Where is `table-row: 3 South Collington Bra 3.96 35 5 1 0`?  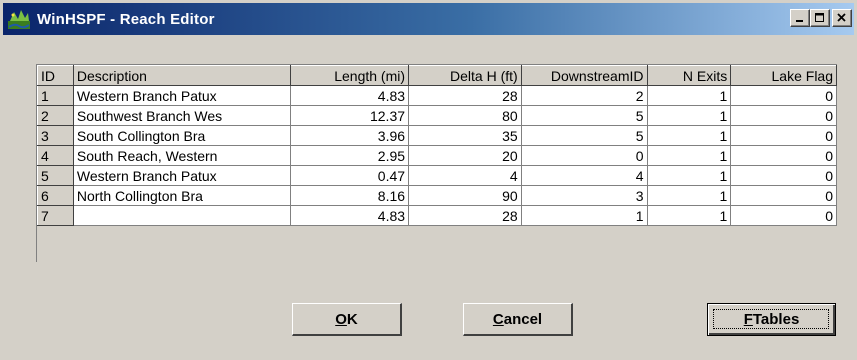
table-row: 3 South Collington Bra 3.96 35 5 1 0 is located at coordinates (437, 135).